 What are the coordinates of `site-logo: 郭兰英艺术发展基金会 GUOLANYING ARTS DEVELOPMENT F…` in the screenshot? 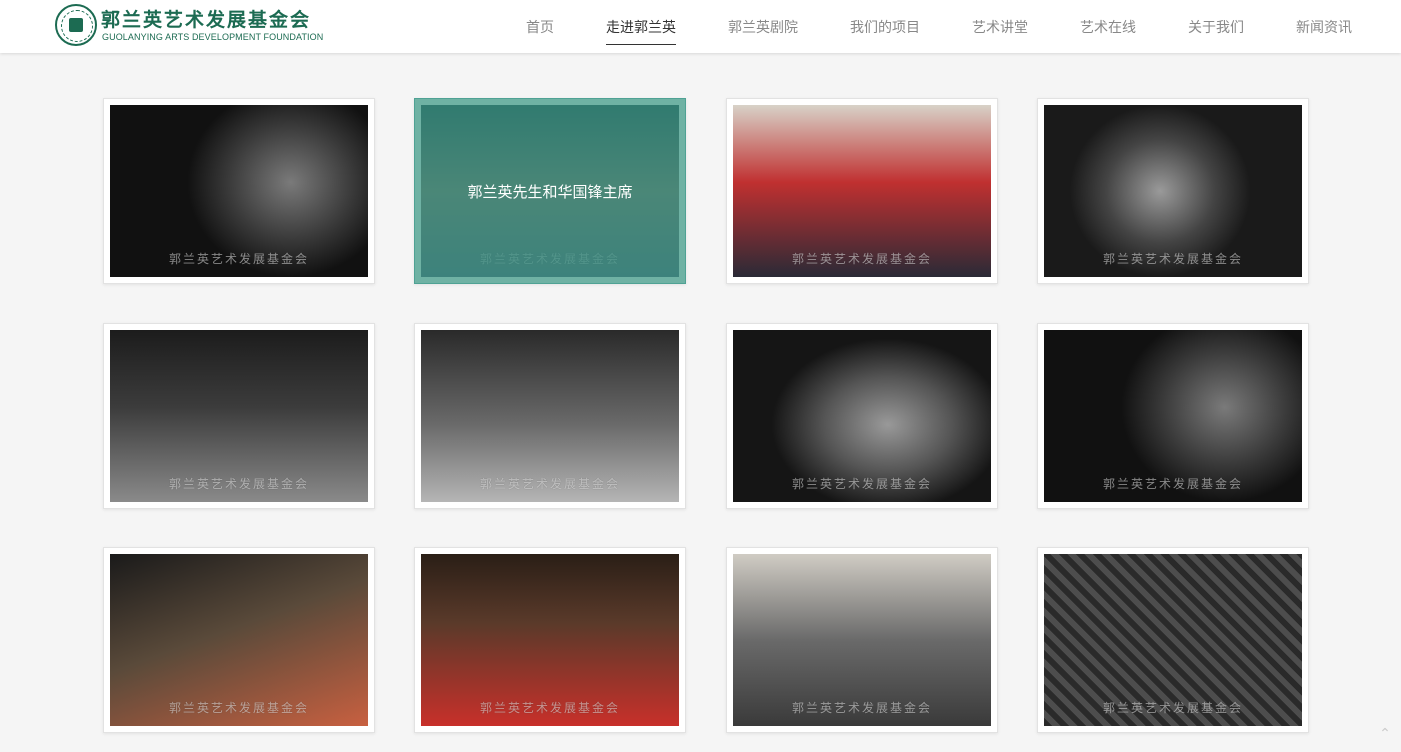 It's located at (190, 26).